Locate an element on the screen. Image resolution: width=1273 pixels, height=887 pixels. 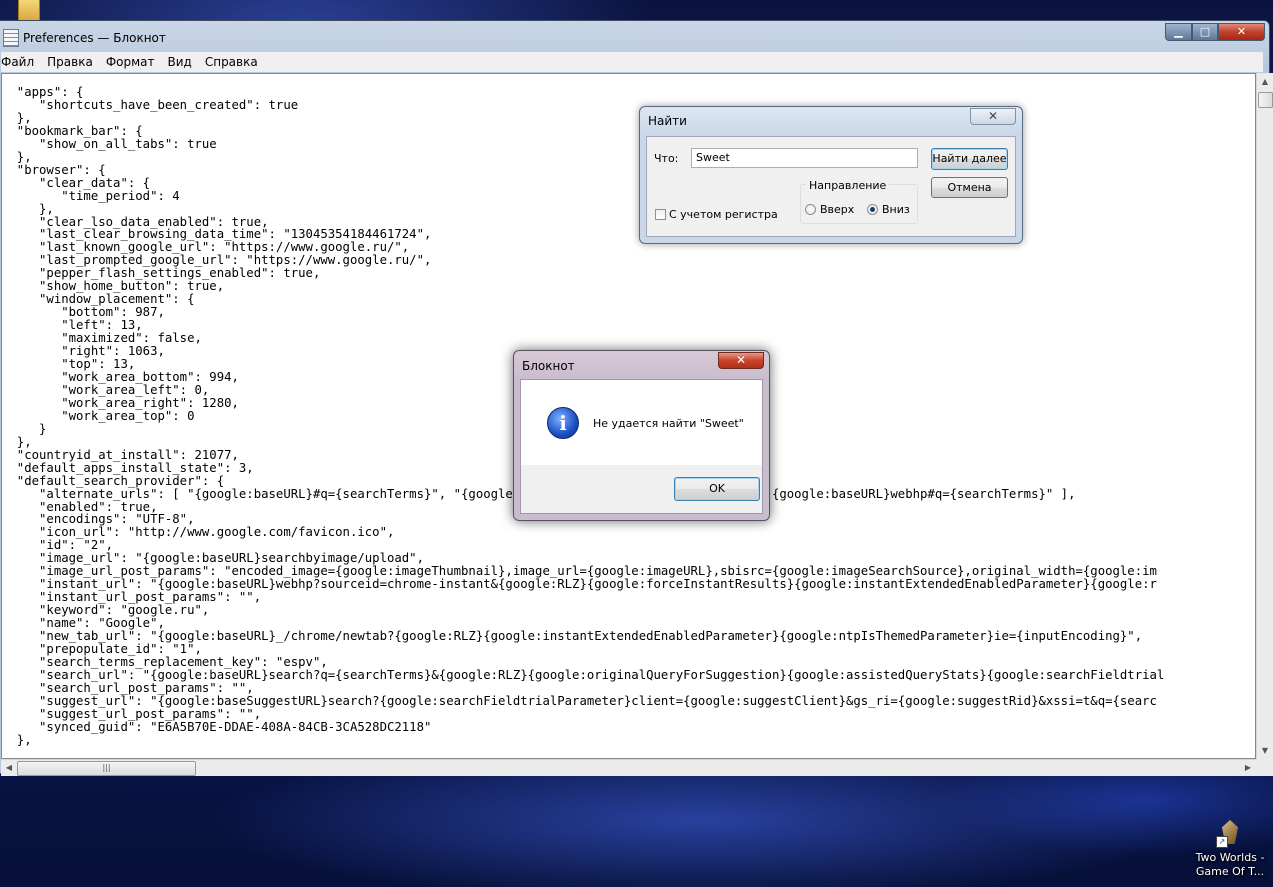
vertical-scrollbar: ▲ ▼ is located at coordinates (1264, 416).